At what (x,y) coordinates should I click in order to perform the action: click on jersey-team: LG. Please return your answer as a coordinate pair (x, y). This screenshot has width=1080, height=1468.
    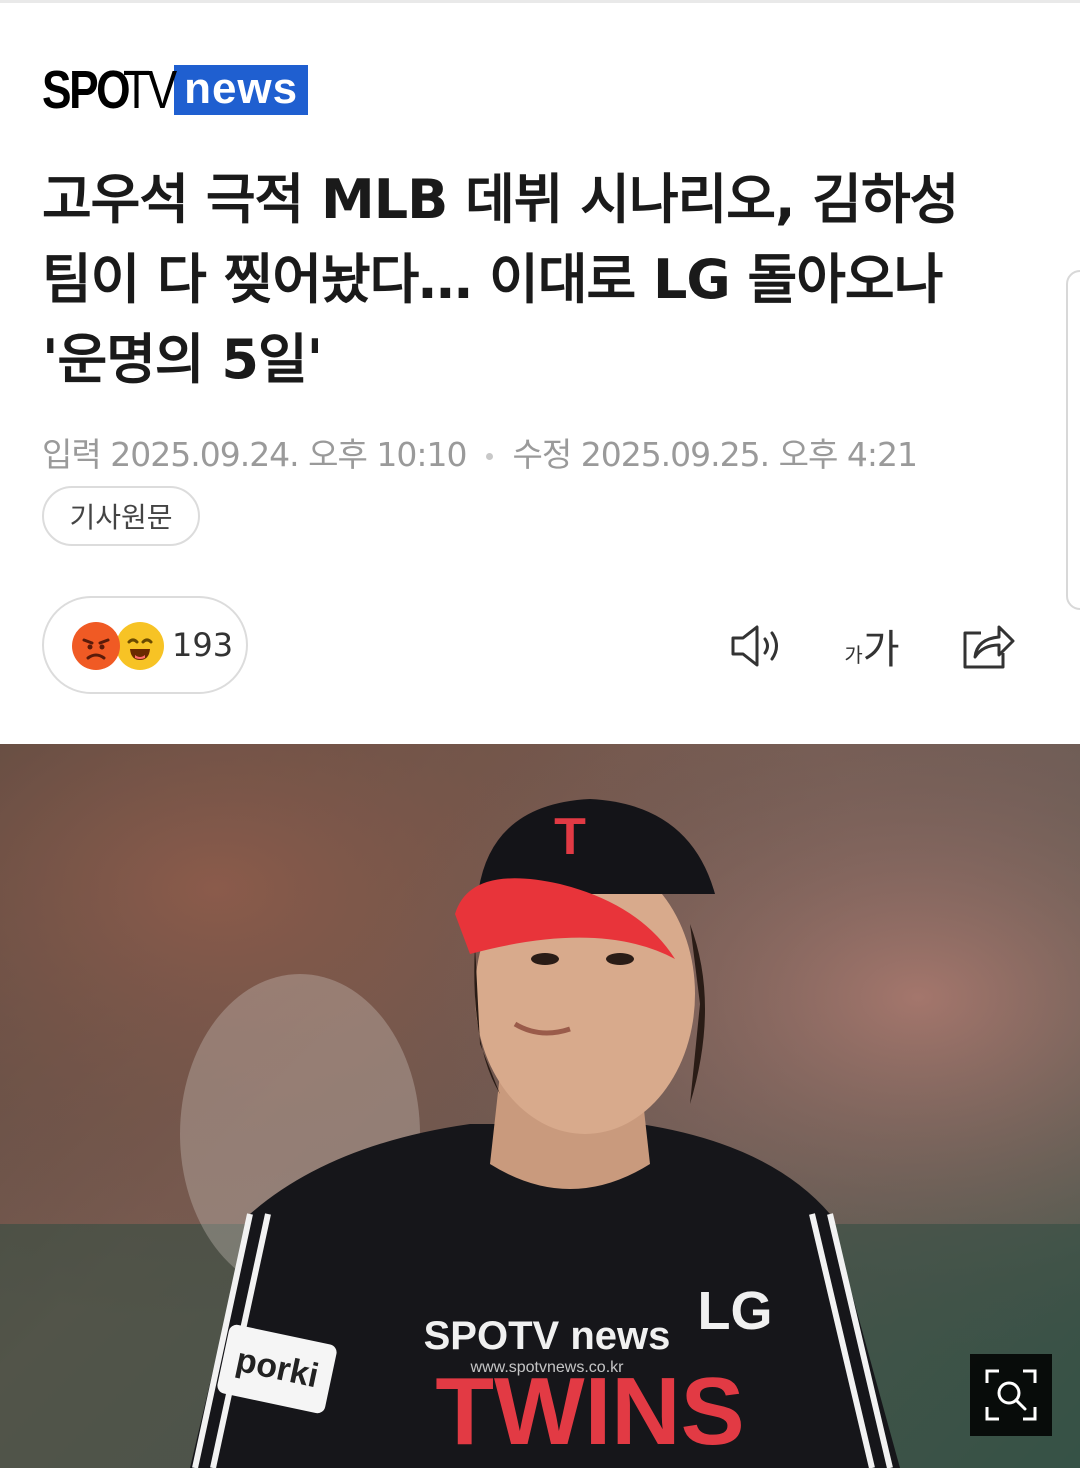
    Looking at the image, I should click on (735, 1311).